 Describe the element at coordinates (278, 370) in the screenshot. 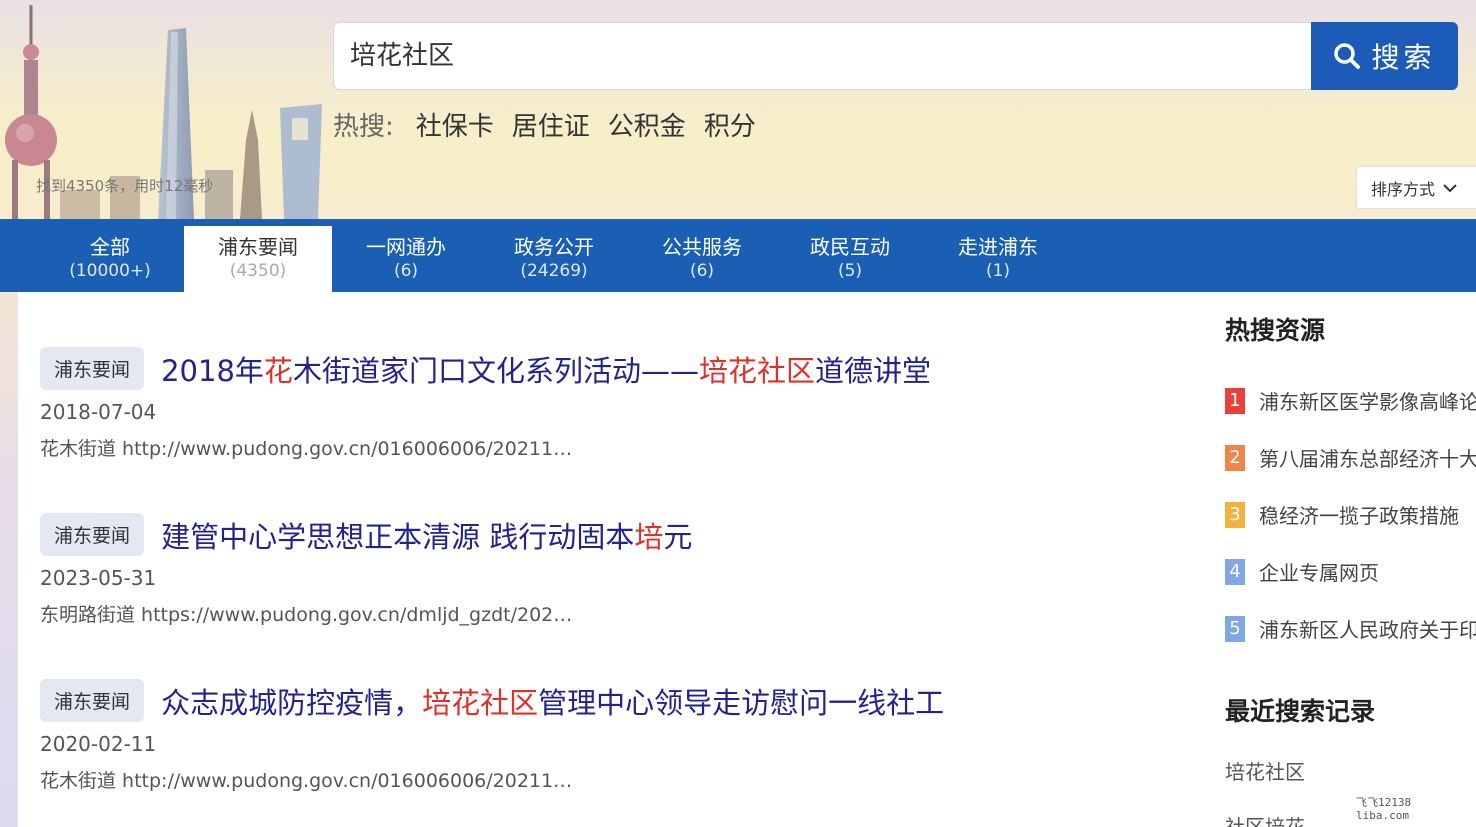

I see `highlighted-keyword: 花` at that location.